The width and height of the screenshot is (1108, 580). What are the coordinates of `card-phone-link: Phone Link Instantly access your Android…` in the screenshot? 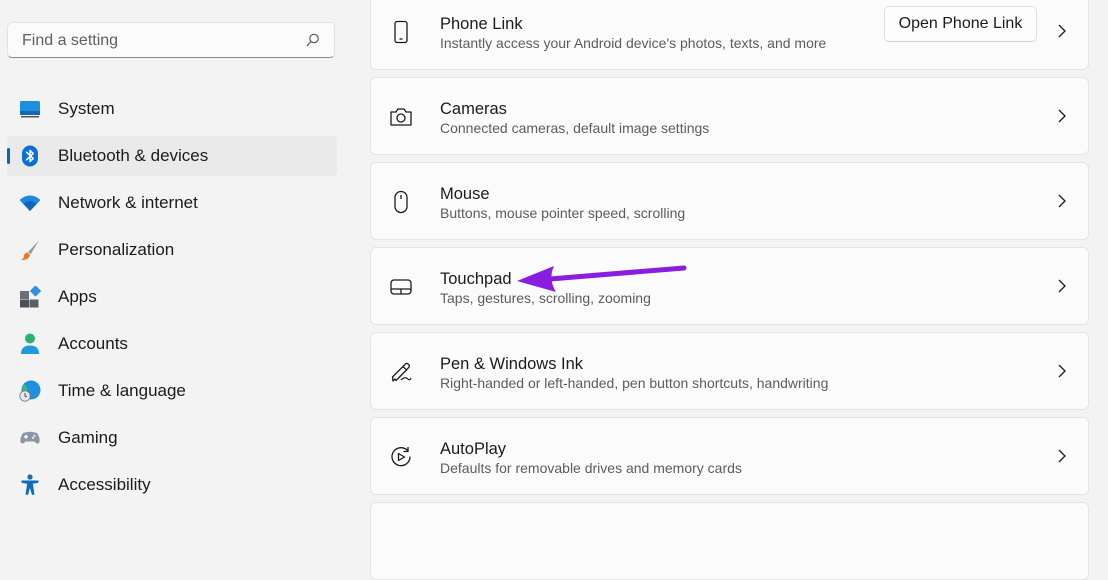 It's located at (729, 35).